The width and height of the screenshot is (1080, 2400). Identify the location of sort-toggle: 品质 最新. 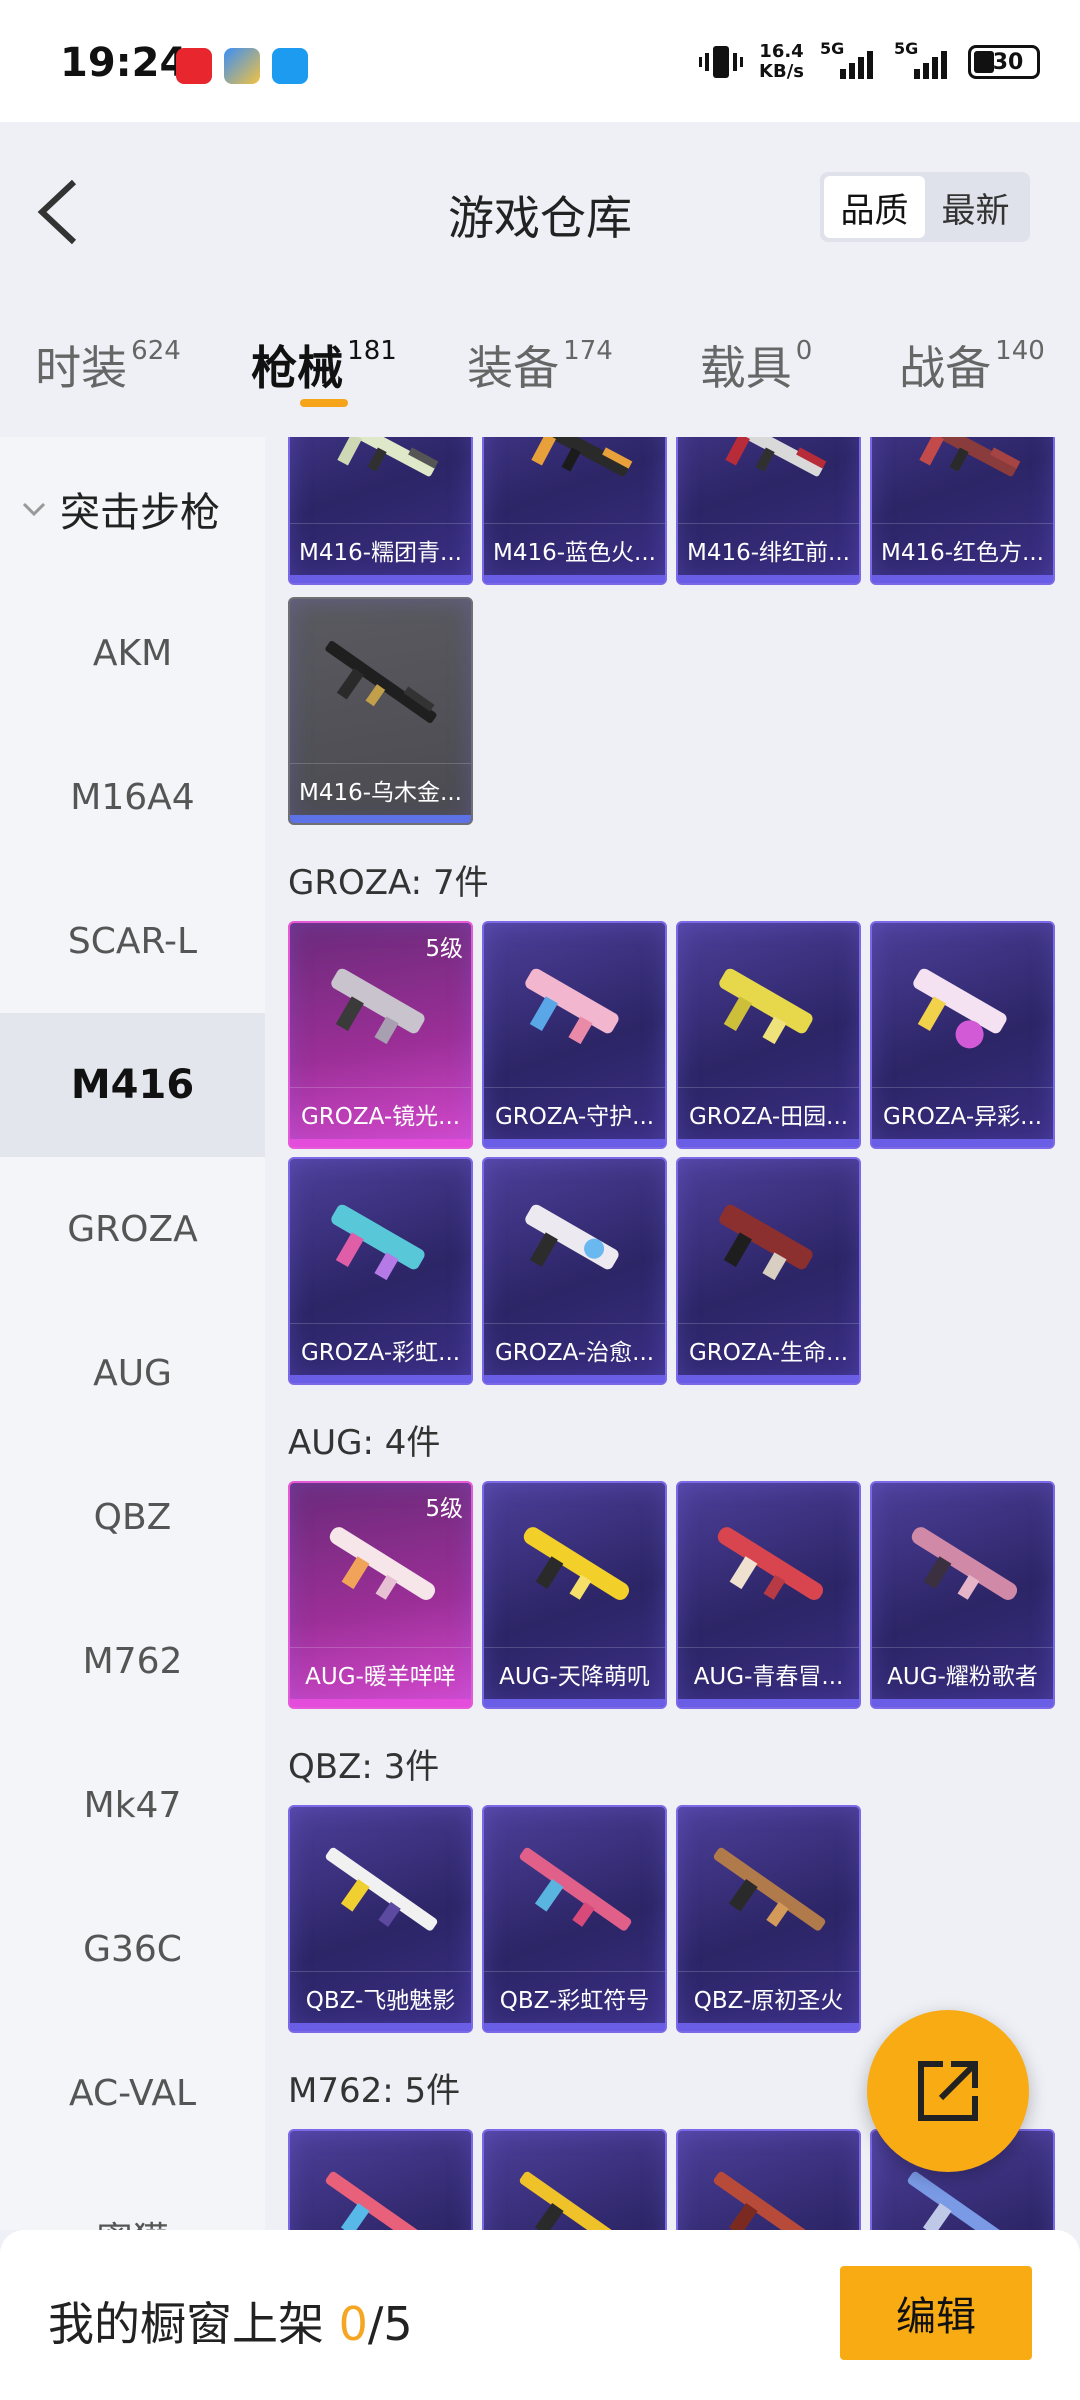
(925, 207).